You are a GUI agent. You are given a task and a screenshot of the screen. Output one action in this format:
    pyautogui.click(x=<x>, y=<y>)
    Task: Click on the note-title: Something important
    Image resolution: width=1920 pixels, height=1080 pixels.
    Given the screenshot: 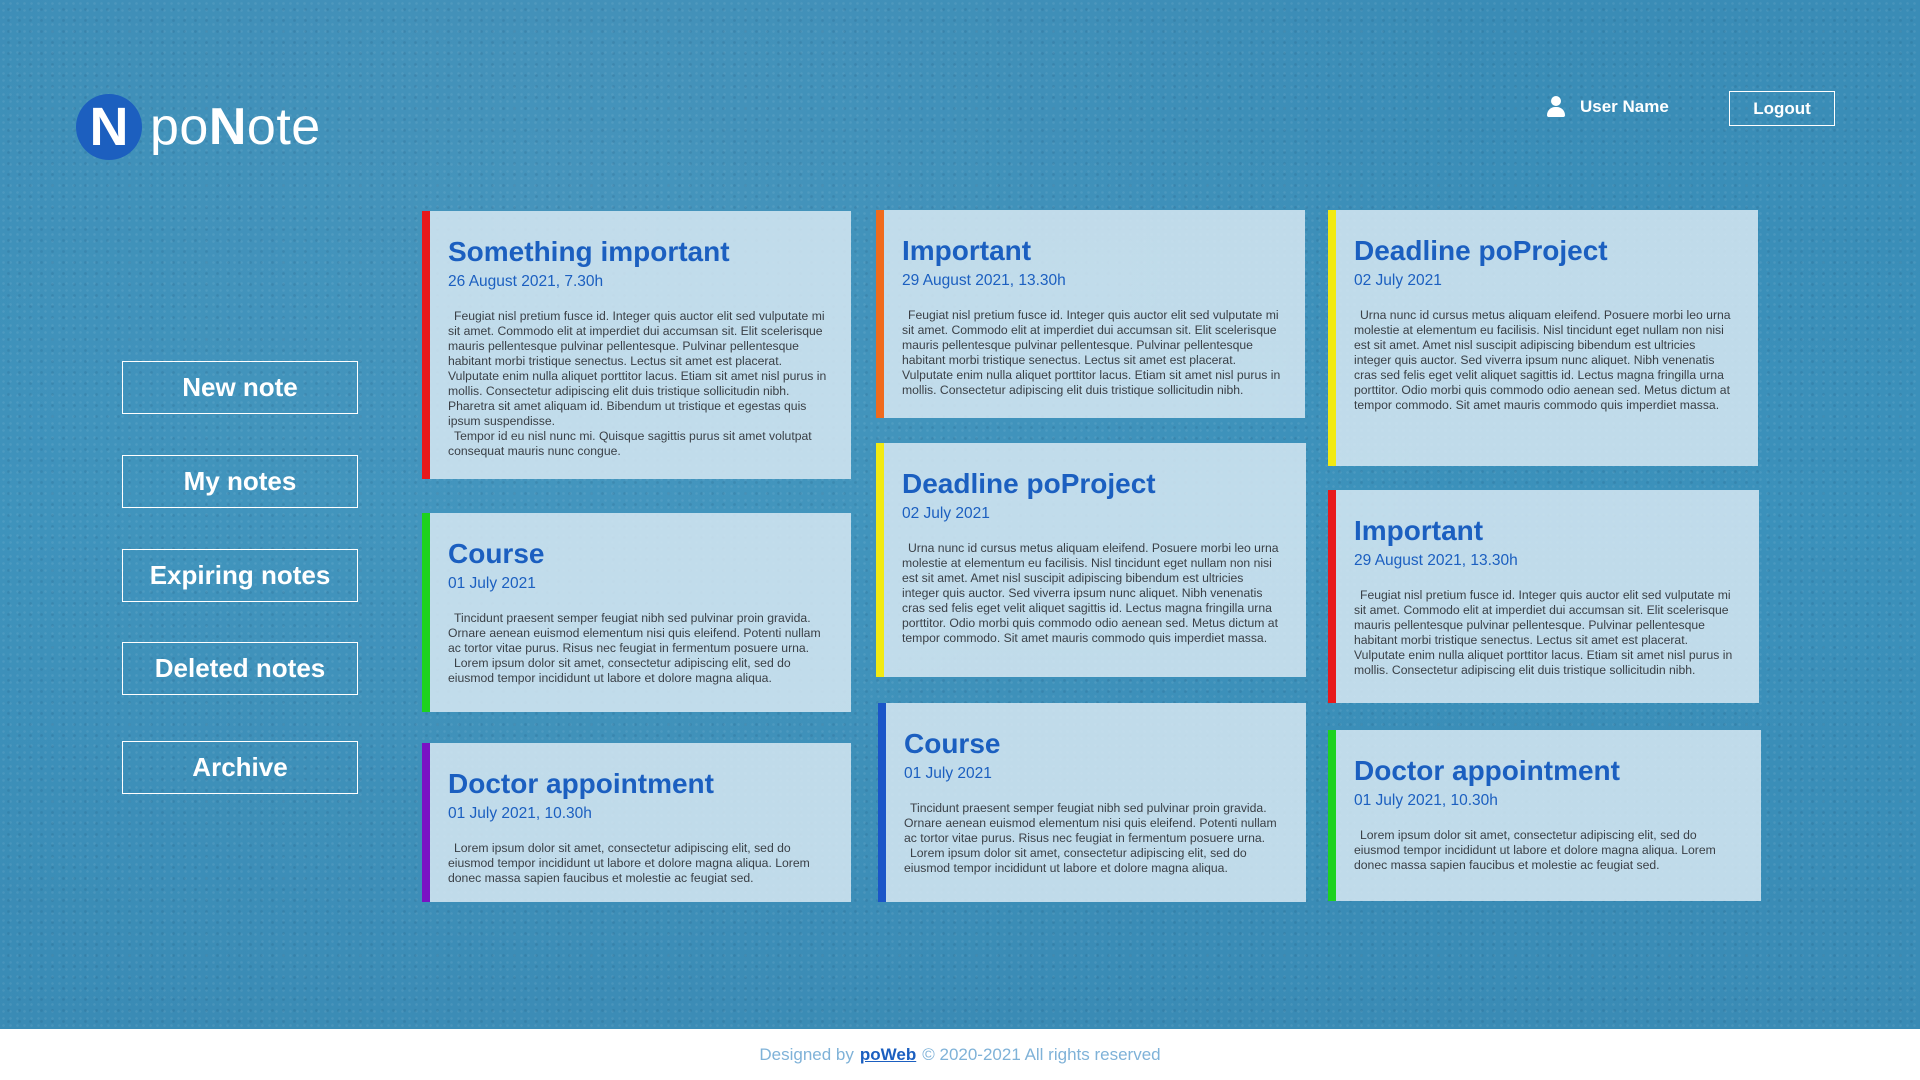 What is the action you would take?
    pyautogui.click(x=589, y=251)
    